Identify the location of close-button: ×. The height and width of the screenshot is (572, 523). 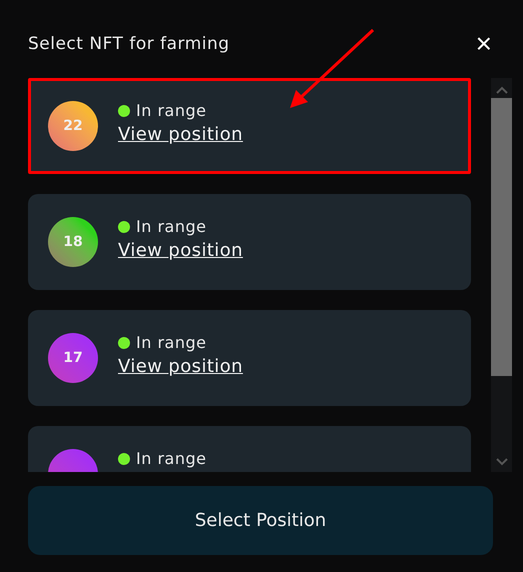
(484, 44).